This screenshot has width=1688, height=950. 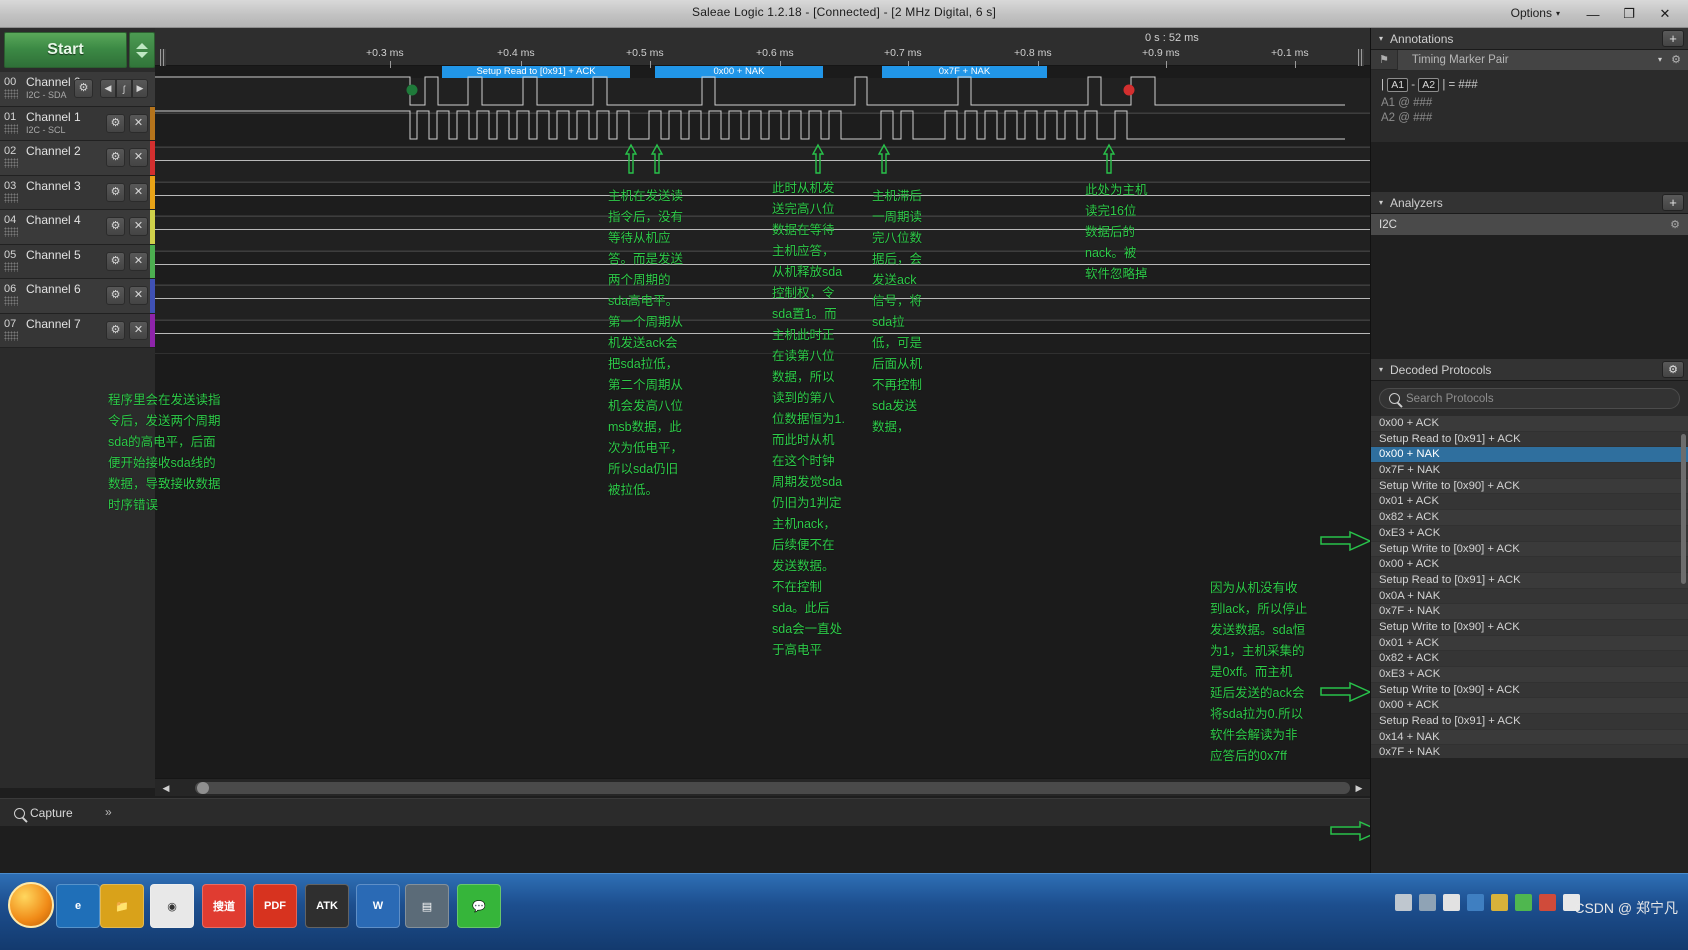 What do you see at coordinates (1529, 455) in the screenshot?
I see `protocol-list-item: 0x00 + NAK` at bounding box center [1529, 455].